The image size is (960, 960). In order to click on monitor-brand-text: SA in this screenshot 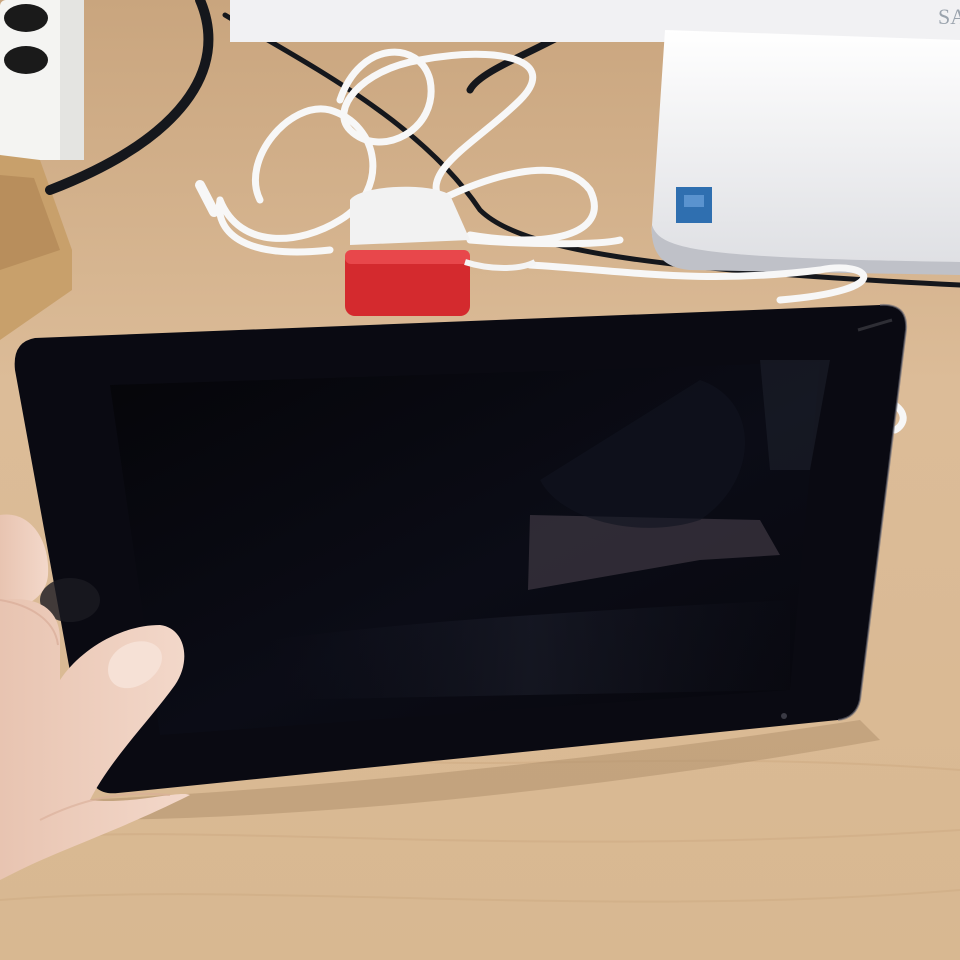, I will do `click(949, 16)`.